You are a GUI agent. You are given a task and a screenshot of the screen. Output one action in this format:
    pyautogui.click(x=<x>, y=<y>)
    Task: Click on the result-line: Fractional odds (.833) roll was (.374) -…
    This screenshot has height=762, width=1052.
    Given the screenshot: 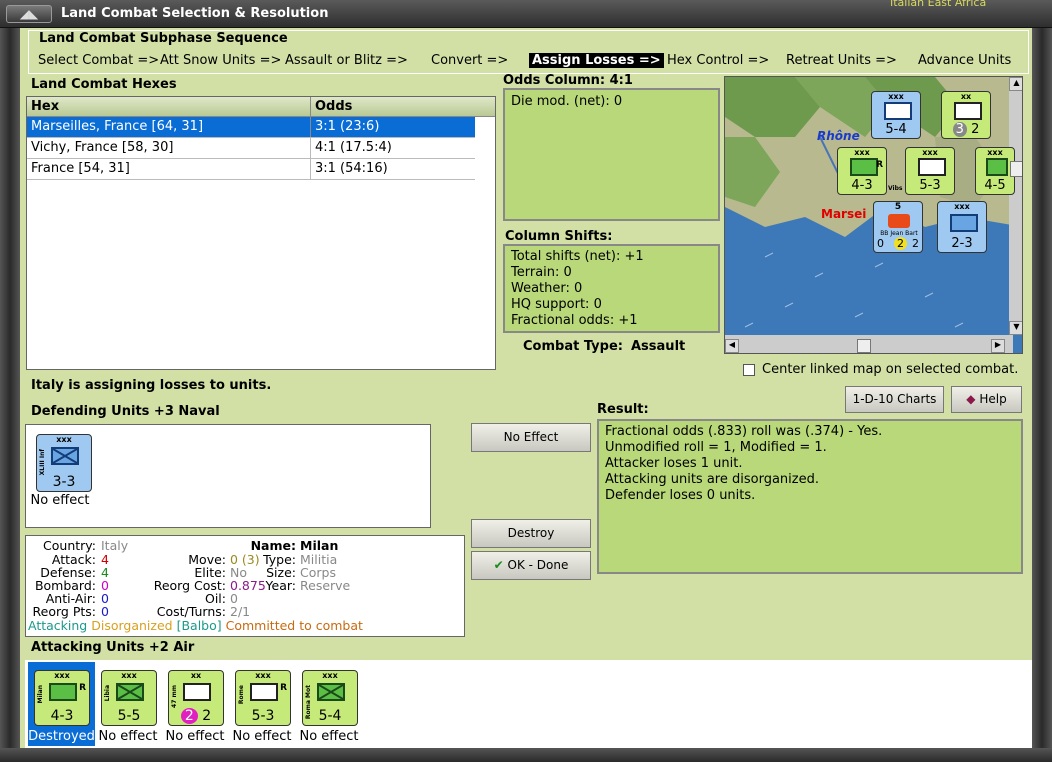 What is the action you would take?
    pyautogui.click(x=744, y=431)
    